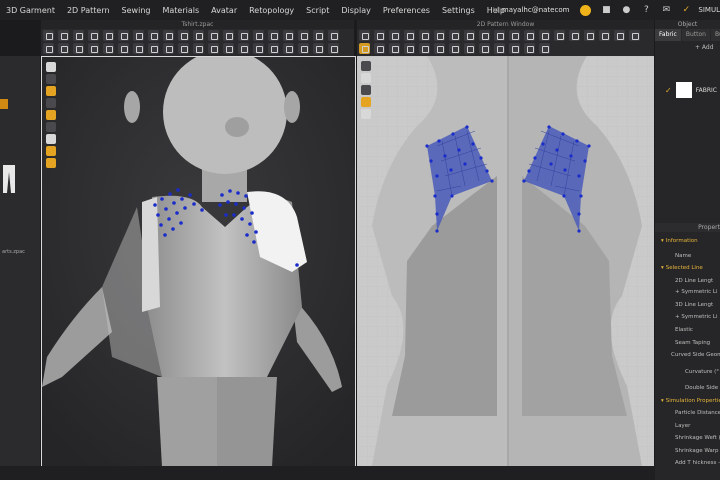 The height and width of the screenshot is (480, 720). I want to click on tool-measure-icon, so click(153, 35).